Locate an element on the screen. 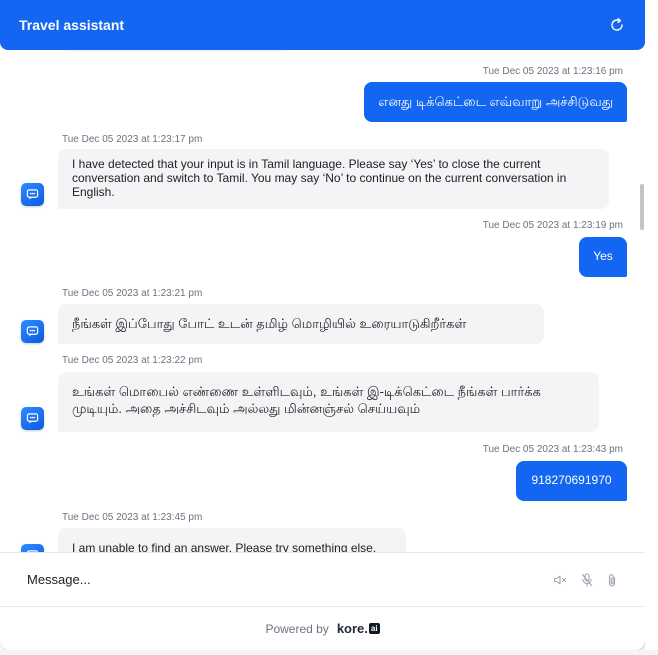 This screenshot has height=655, width=658. attachment-icon is located at coordinates (612, 580).